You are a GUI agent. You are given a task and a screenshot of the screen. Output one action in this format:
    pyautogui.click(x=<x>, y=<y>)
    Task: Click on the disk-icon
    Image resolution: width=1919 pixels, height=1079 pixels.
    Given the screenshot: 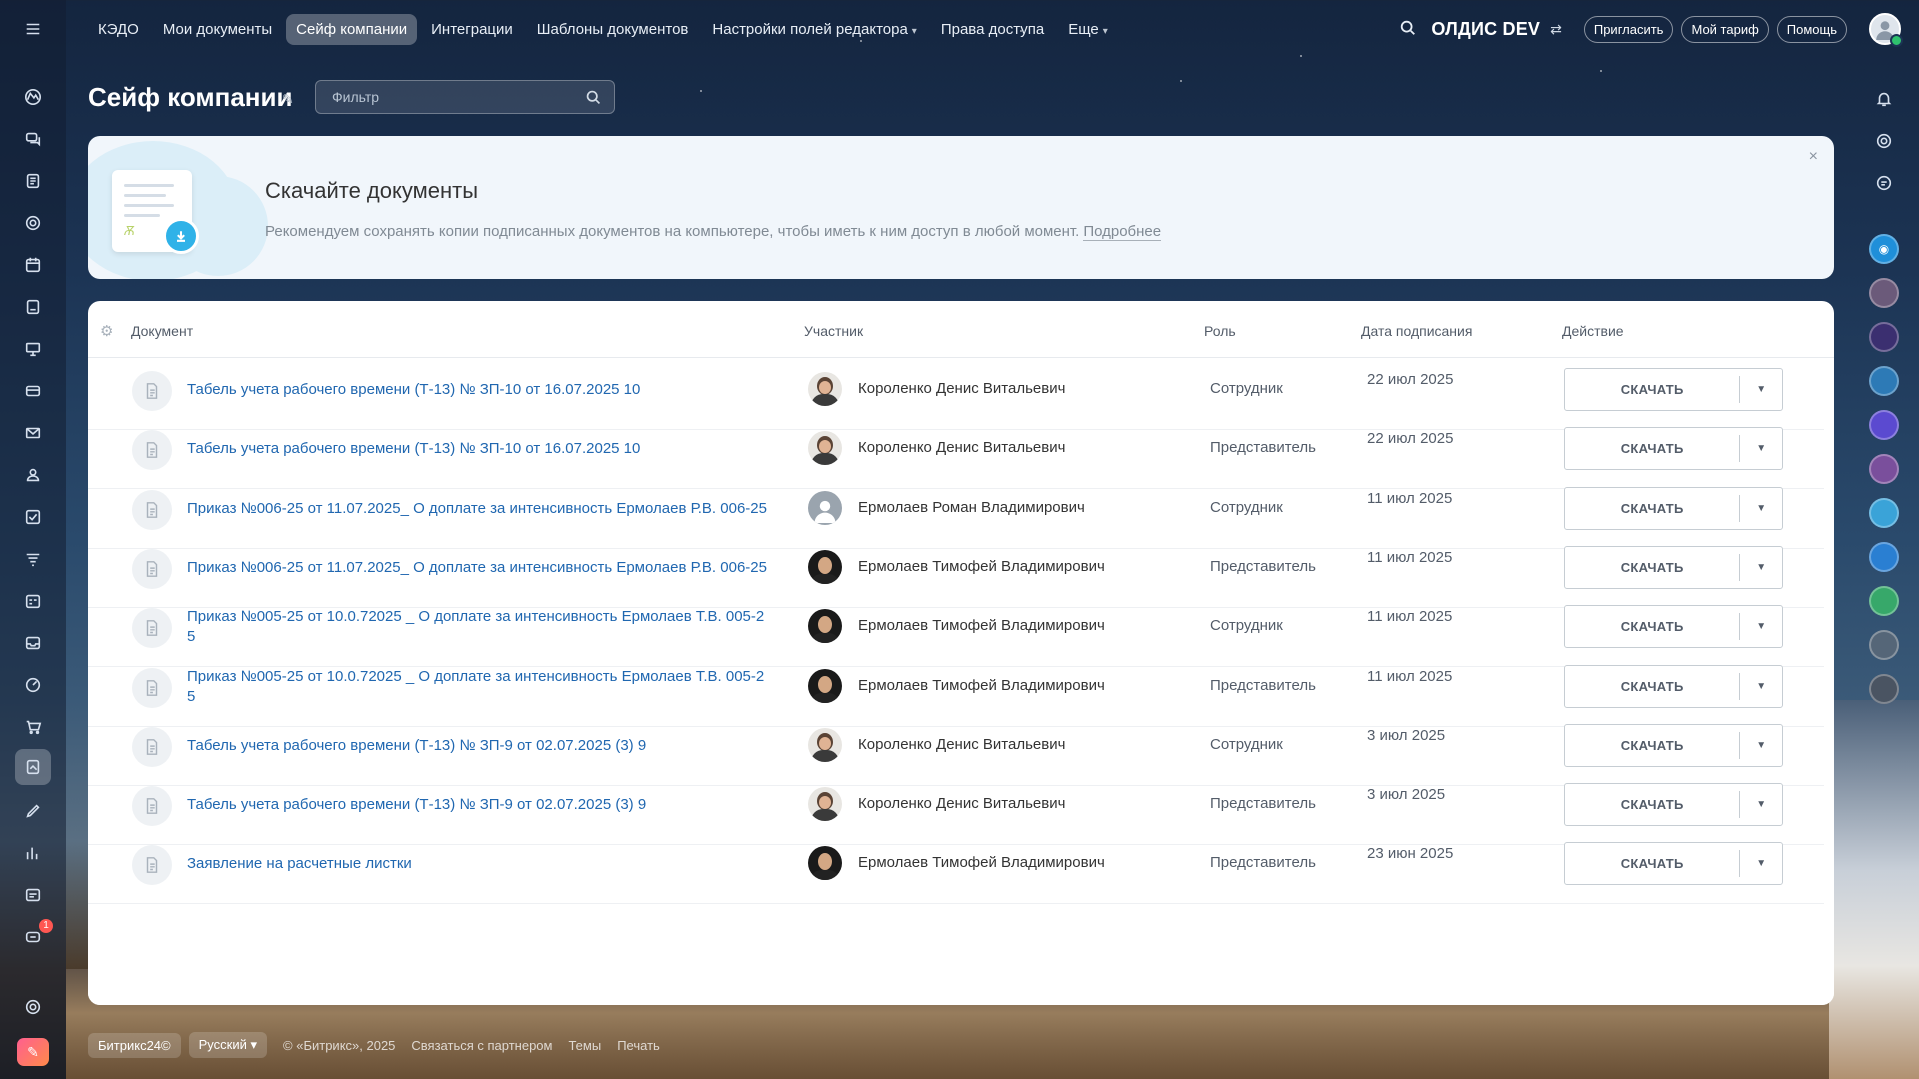 What is the action you would take?
    pyautogui.click(x=33, y=307)
    